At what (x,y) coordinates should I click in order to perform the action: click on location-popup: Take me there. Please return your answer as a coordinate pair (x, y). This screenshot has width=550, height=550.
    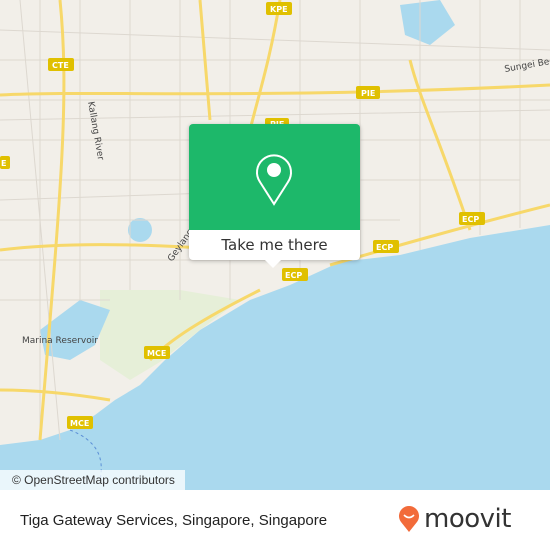
    Looking at the image, I should click on (274, 196).